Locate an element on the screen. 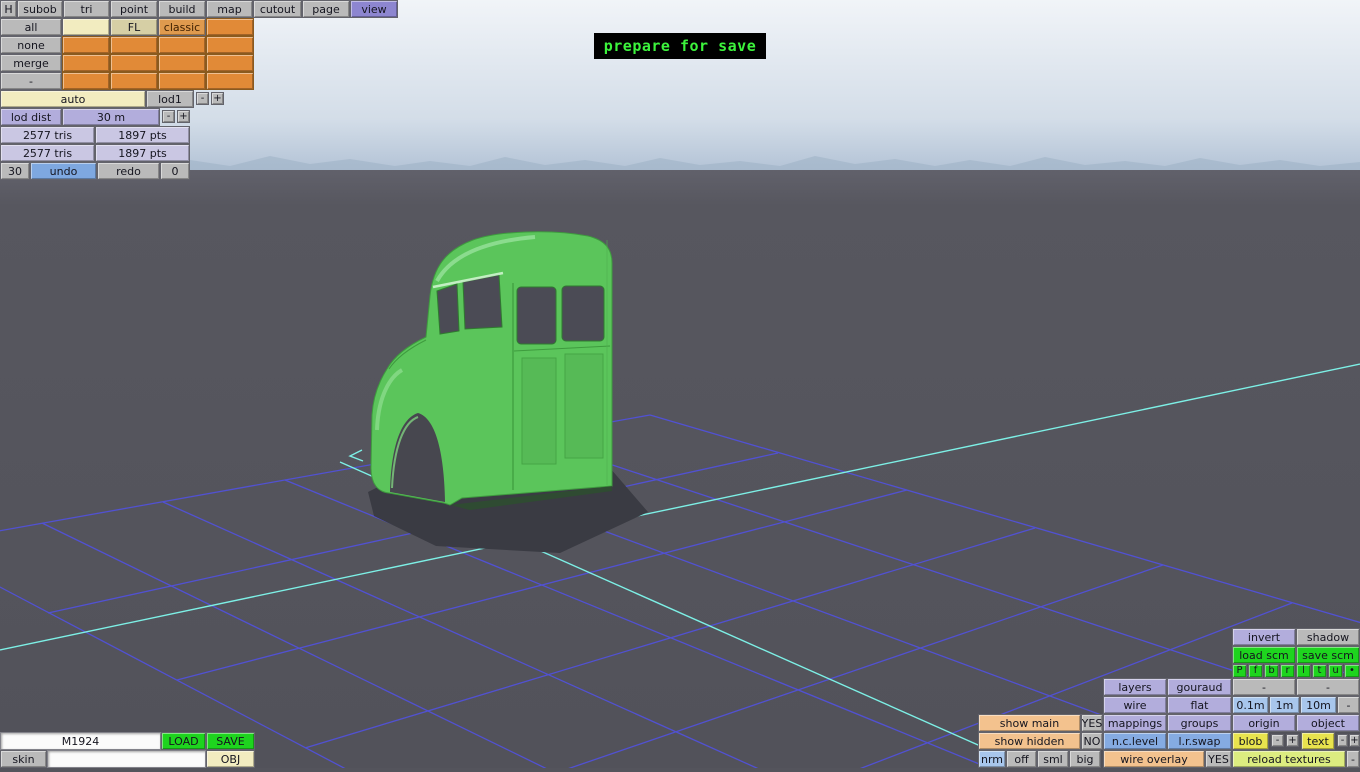 This screenshot has height=772, width=1360. menu-item-view: view is located at coordinates (374, 9).